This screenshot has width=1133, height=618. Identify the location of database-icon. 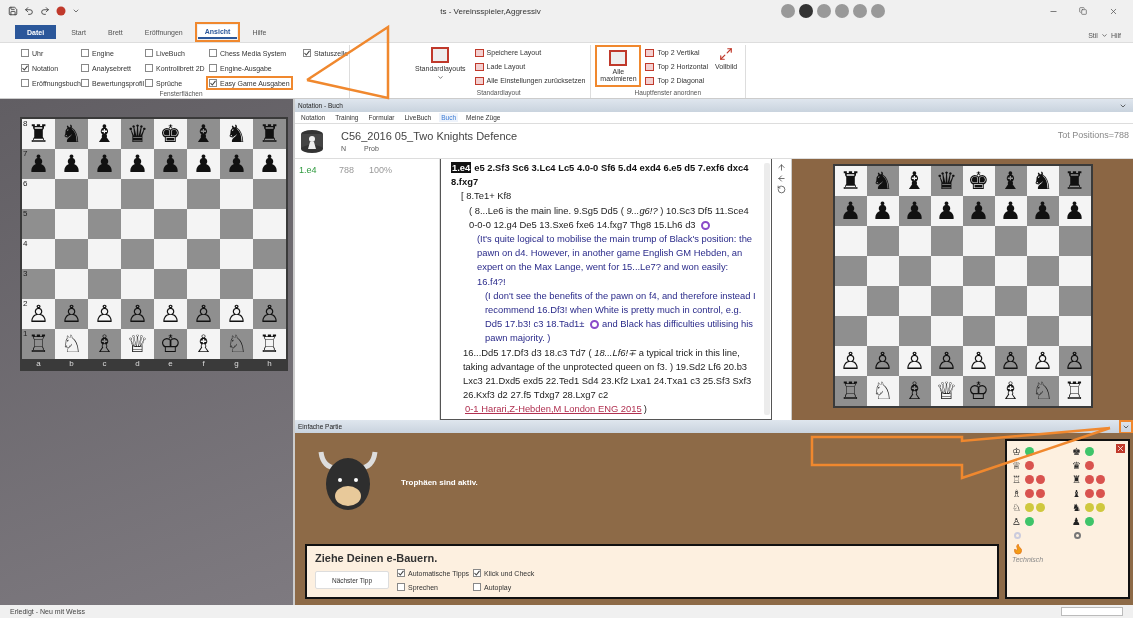
(312, 141).